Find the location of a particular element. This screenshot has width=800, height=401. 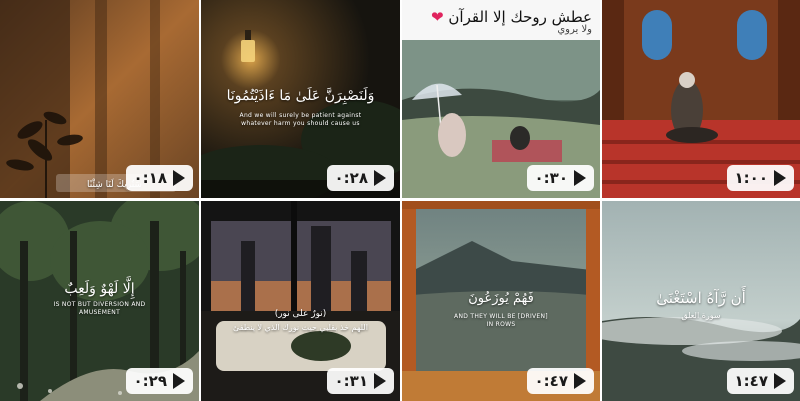

duration-label: ٠:٢٨ is located at coordinates (351, 178).